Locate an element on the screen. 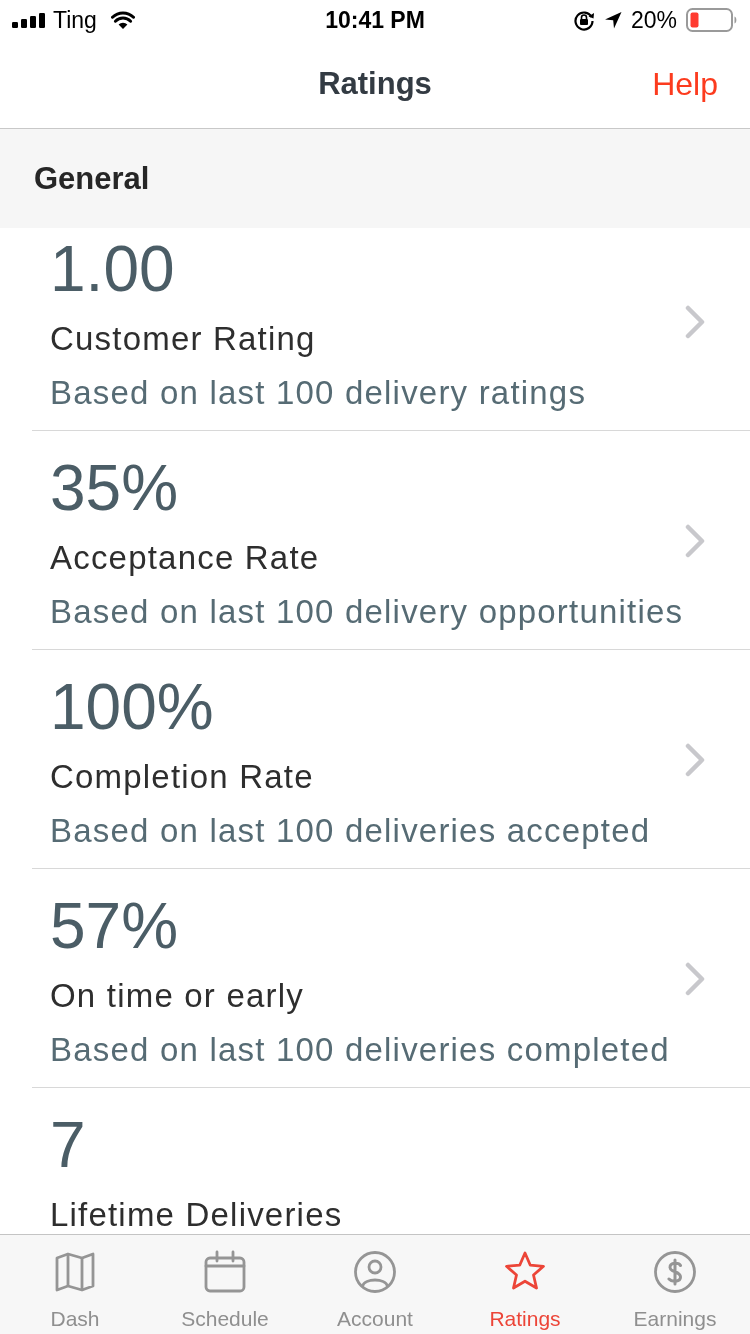 This screenshot has height=1334, width=750. tab-bar-item: Earnings is located at coordinates (675, 1284).